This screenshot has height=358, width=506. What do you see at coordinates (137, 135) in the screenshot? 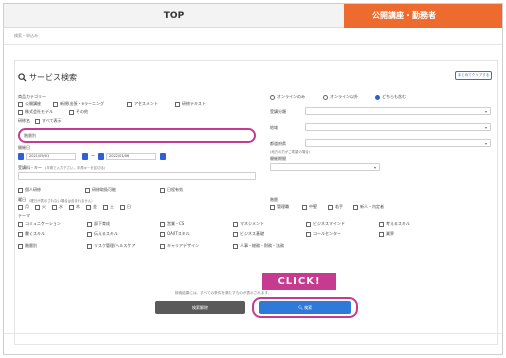
I see `keyword-input: 階層別` at bounding box center [137, 135].